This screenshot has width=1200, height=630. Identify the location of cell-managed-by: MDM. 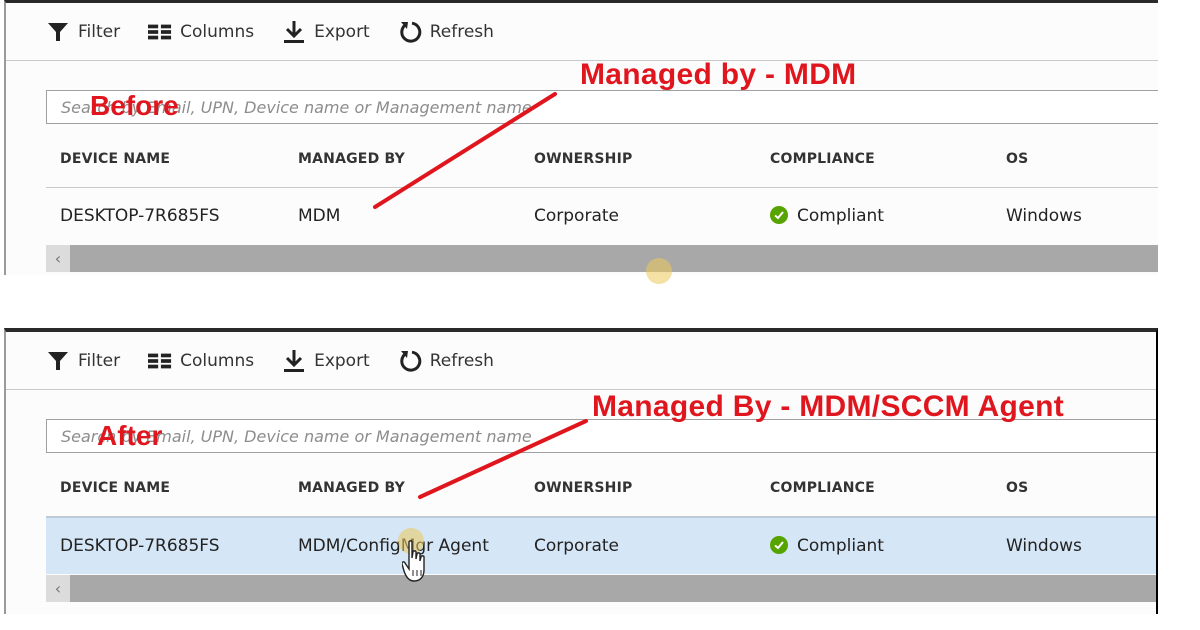
(319, 216).